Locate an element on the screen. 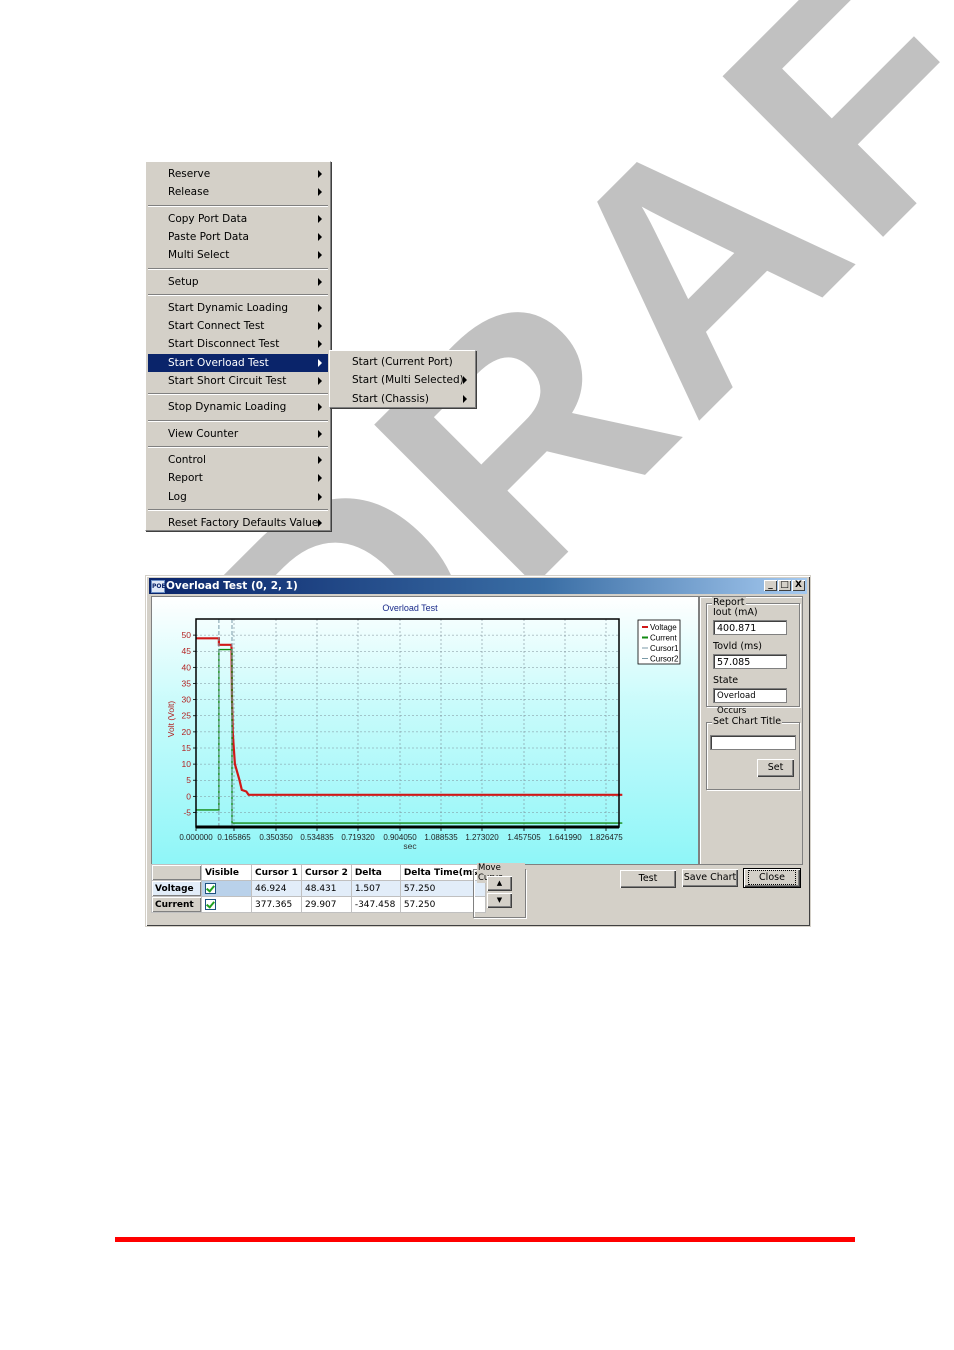 Image resolution: width=954 pixels, height=1350 pixels. header-visible: Visible is located at coordinates (226, 872).